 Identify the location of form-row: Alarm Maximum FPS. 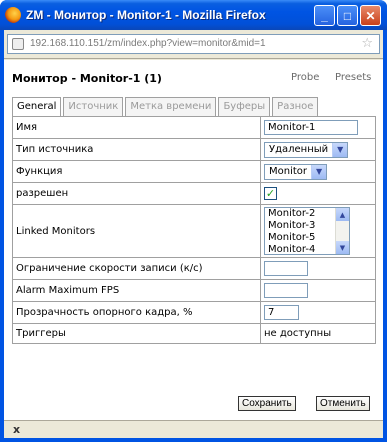
(194, 290).